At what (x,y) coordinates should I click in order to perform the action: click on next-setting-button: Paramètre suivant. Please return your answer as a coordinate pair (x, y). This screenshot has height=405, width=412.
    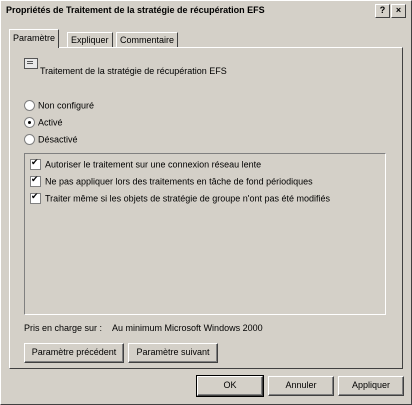
    Looking at the image, I should click on (173, 353).